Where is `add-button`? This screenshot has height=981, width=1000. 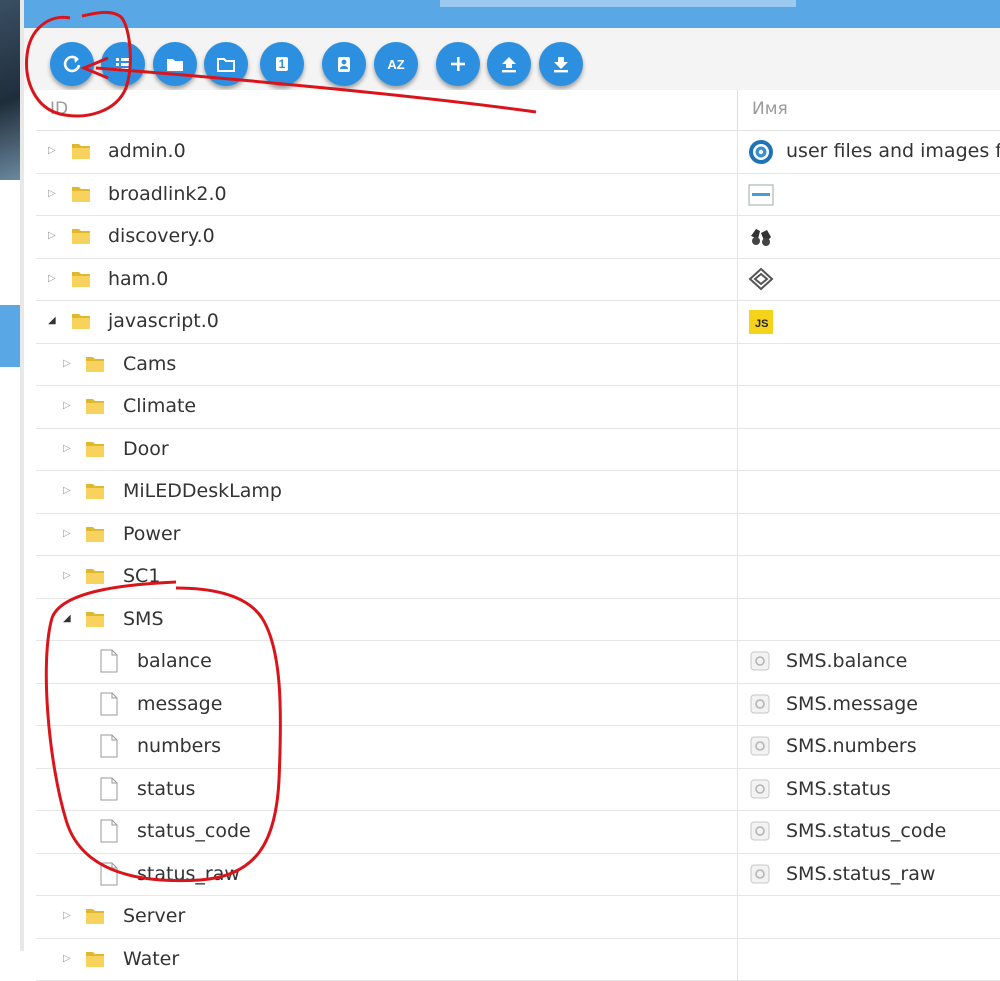 add-button is located at coordinates (458, 64).